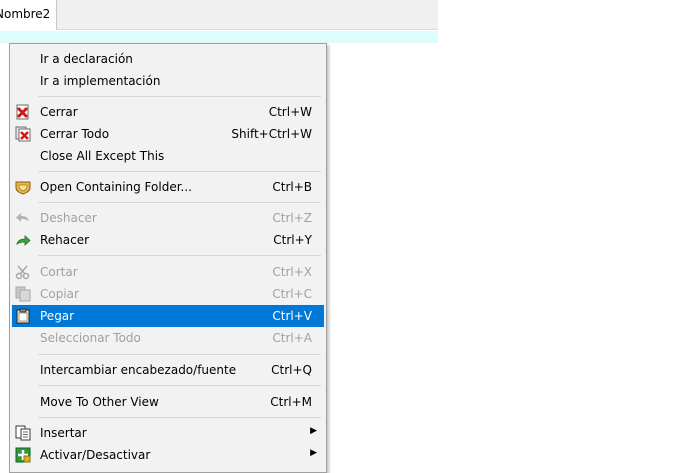  I want to click on close-doc-icon, so click(22, 112).